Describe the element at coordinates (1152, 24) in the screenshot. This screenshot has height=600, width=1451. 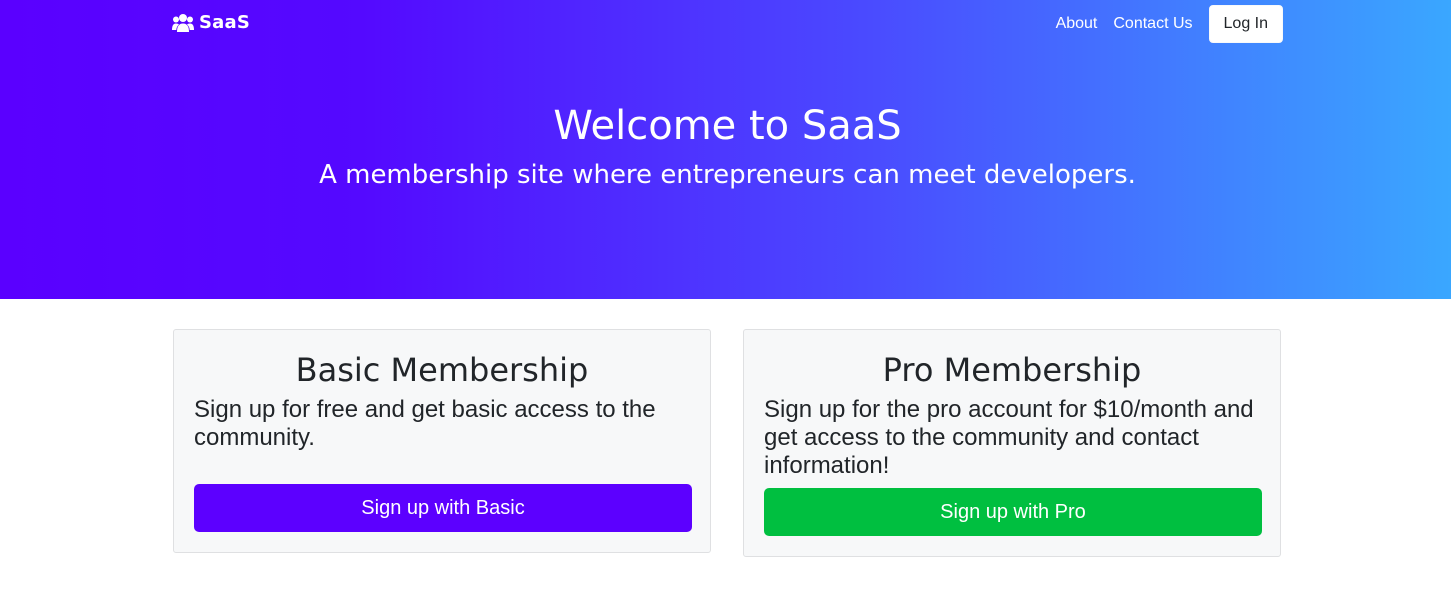
I see `nav-link-contact: Contact Us` at that location.